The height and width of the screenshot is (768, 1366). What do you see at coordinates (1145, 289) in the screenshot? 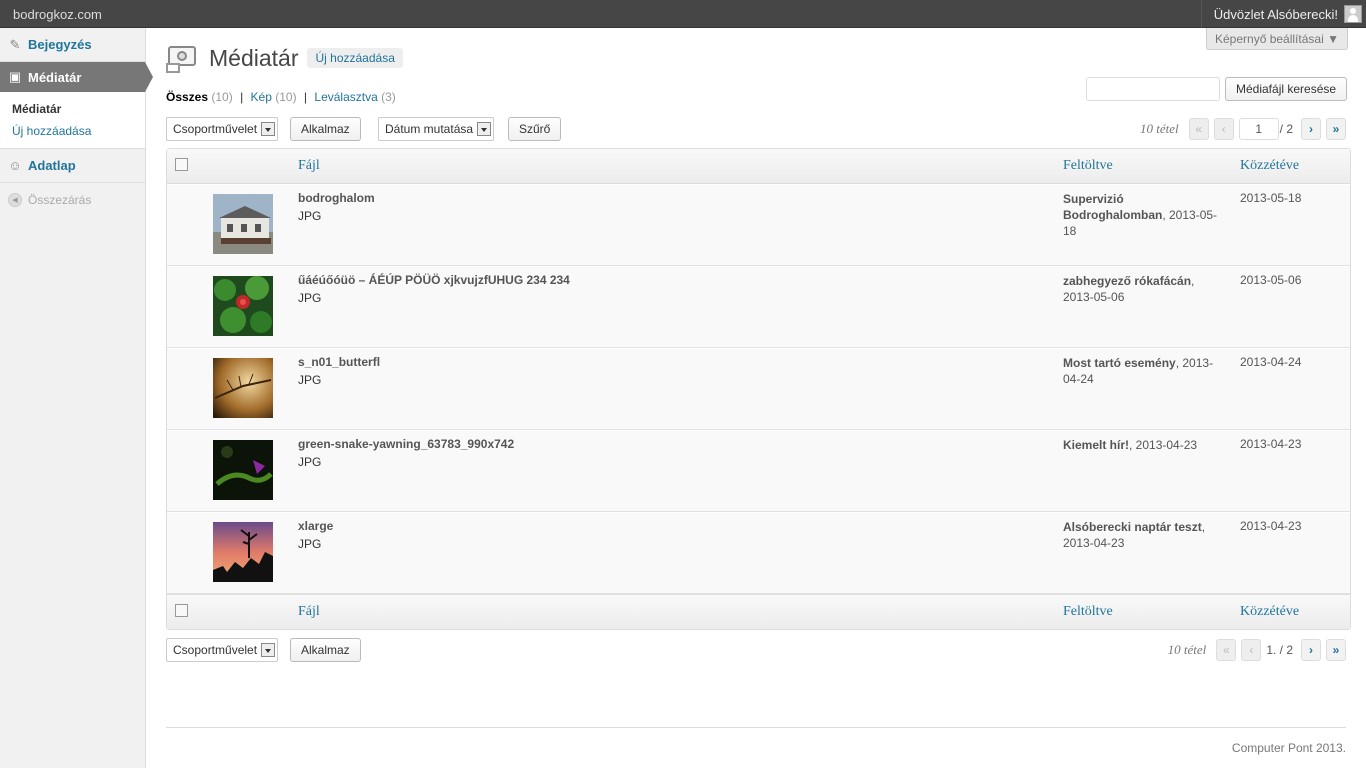
I see `uploaded-to: zabhegyező rókafácán, 2013-05-06` at bounding box center [1145, 289].